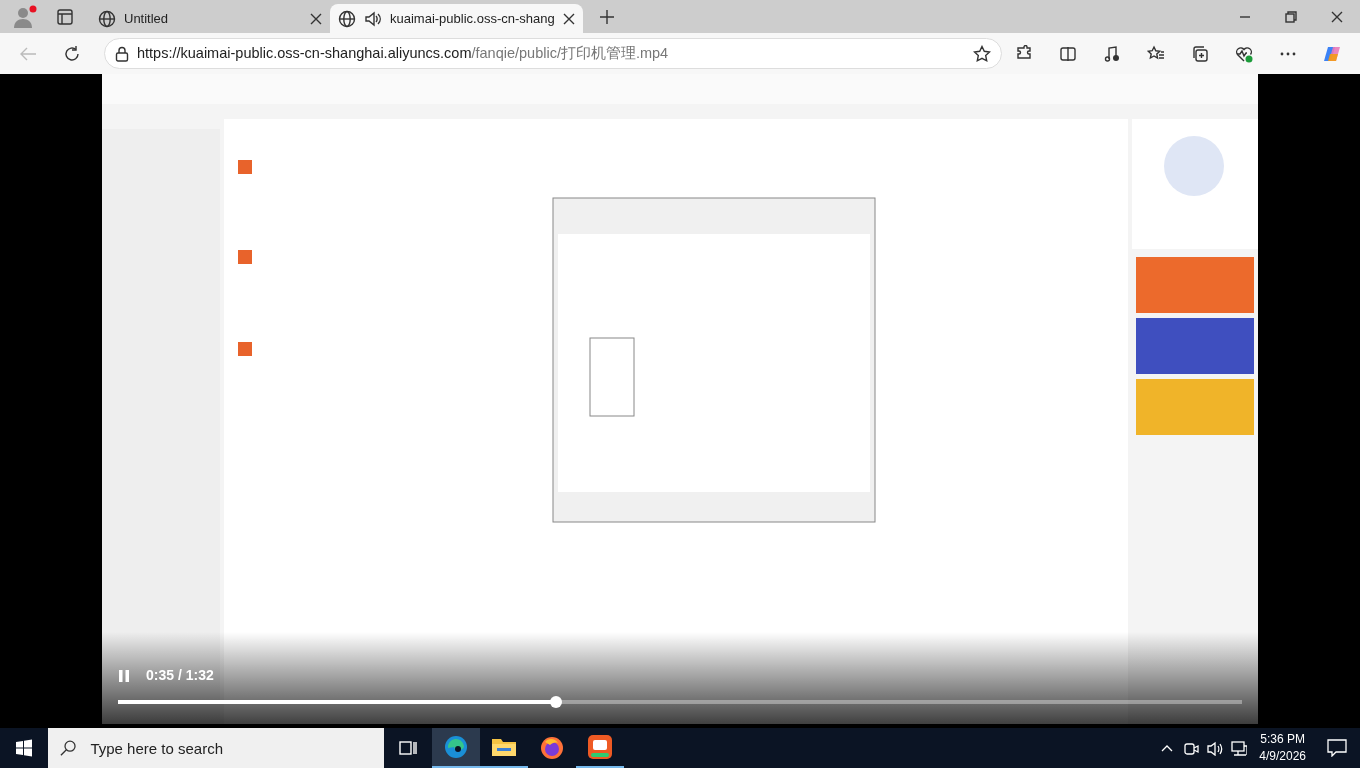 Image resolution: width=1360 pixels, height=768 pixels. Describe the element at coordinates (122, 53) in the screenshot. I see `lock-icon` at that location.